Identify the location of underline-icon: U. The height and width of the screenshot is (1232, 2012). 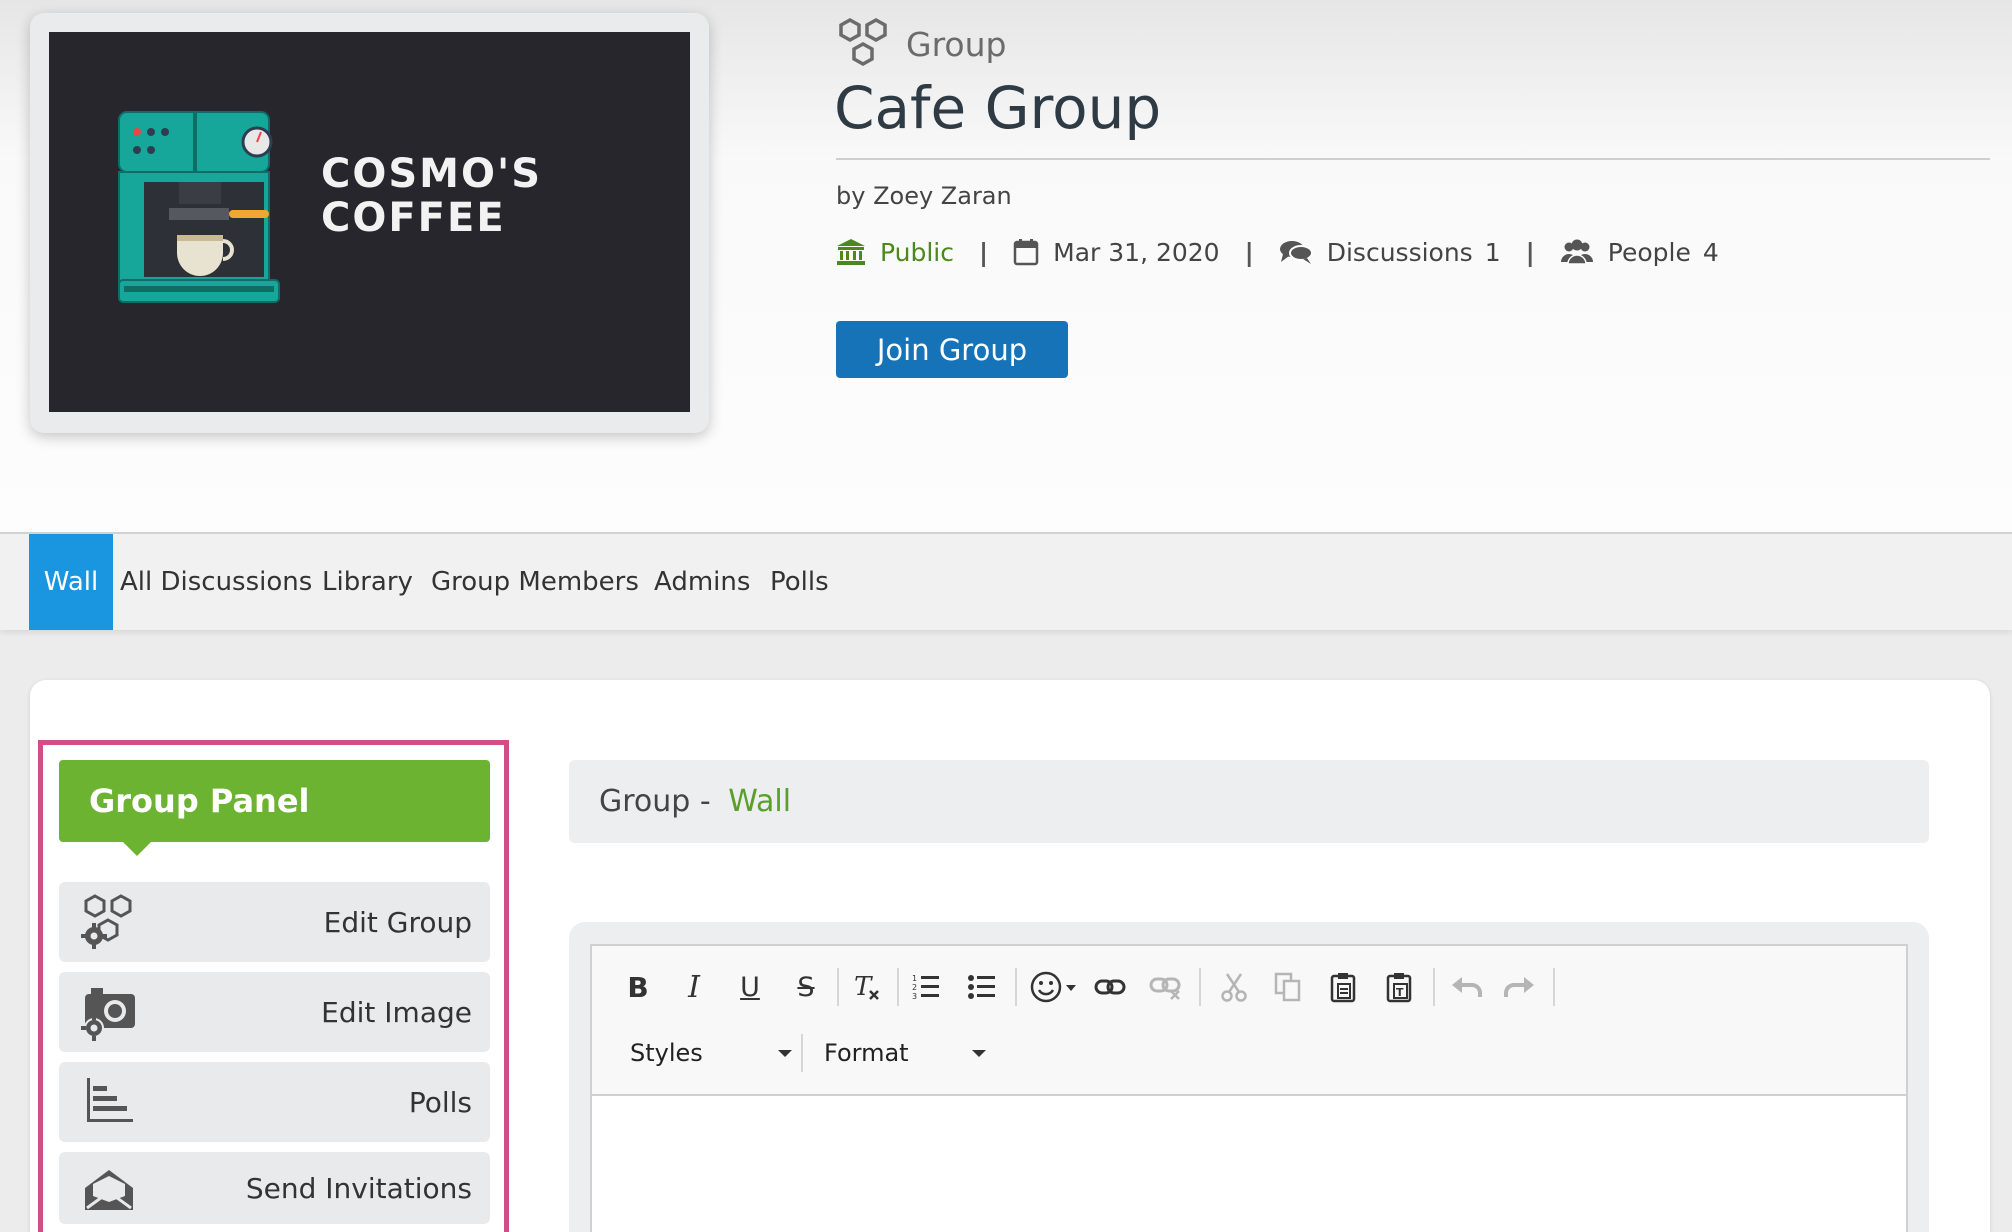
(750, 987).